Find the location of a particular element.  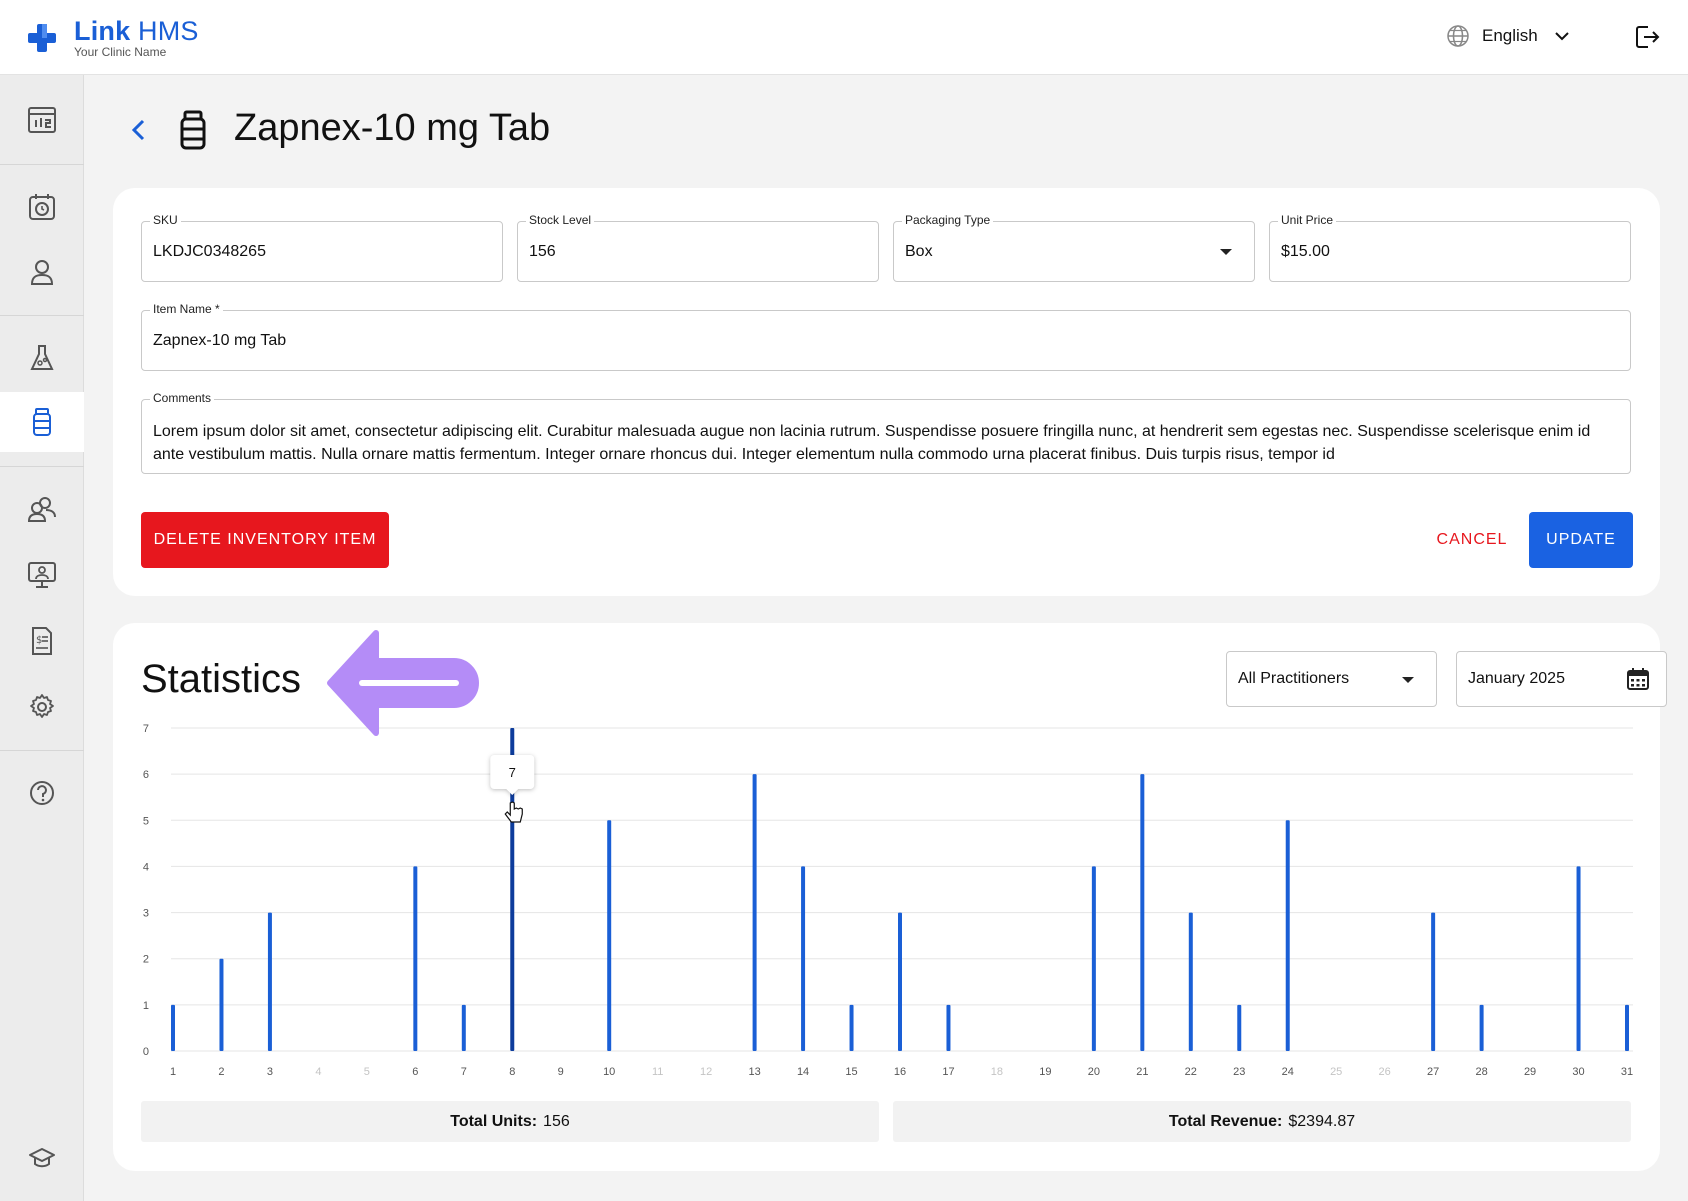

unit-price-field: Unit Price $15.00 is located at coordinates (1450, 247).